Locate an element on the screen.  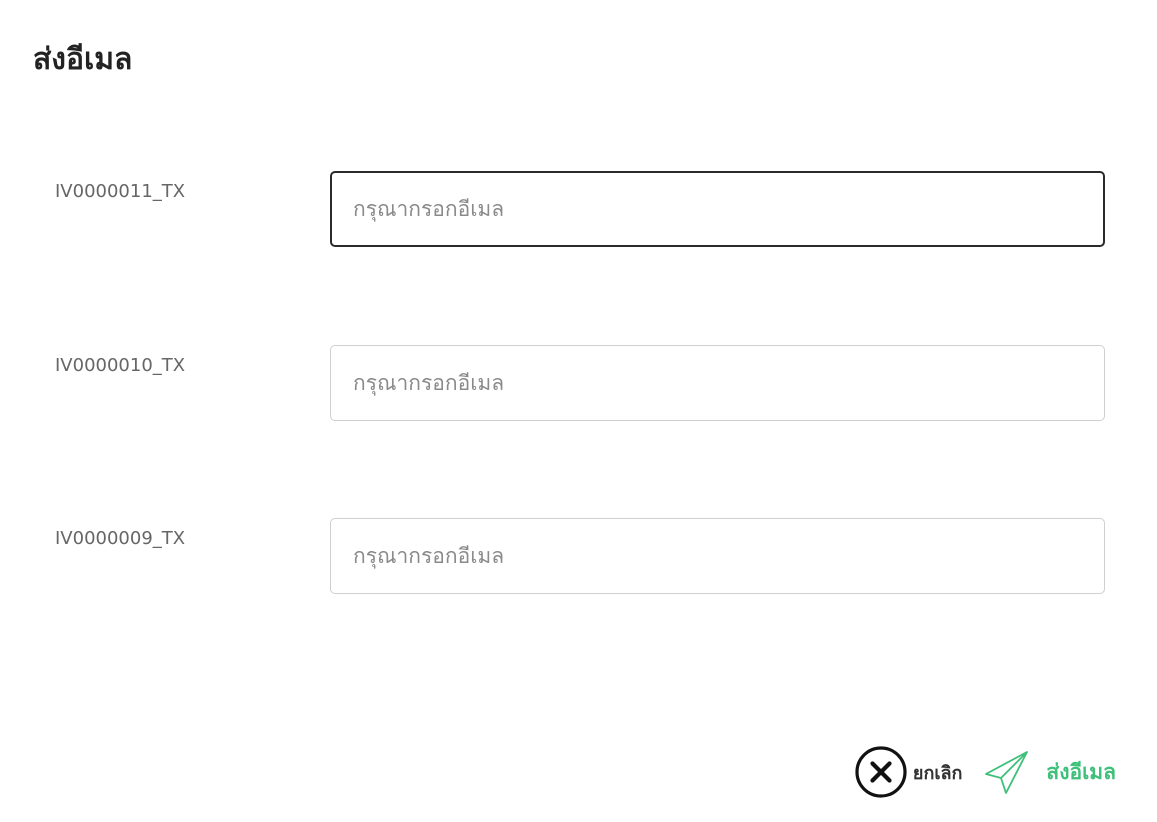
invoice-label: IV0000010_TX is located at coordinates (120, 365).